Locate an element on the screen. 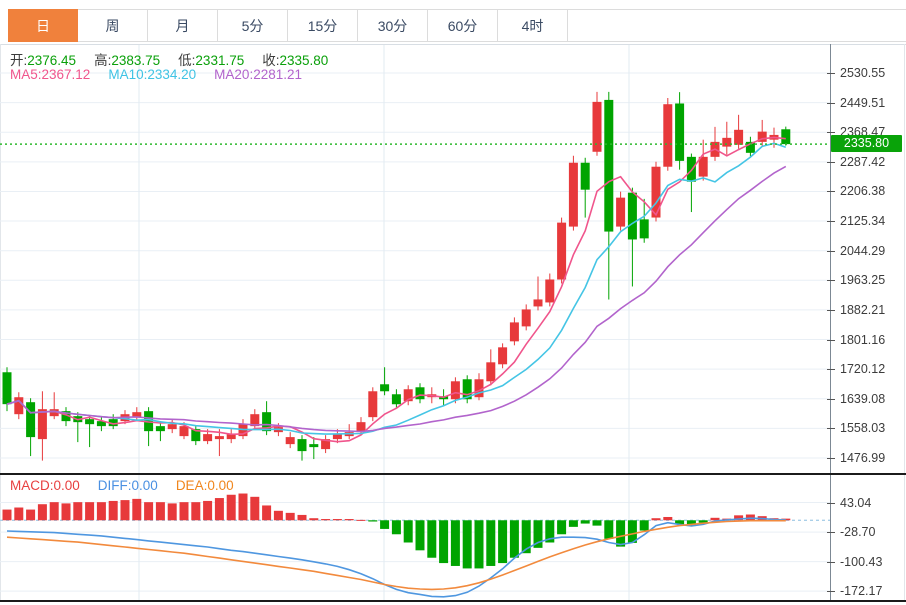 Image resolution: width=906 pixels, height=605 pixels. price-tick-label: 2449.51 is located at coordinates (863, 102).